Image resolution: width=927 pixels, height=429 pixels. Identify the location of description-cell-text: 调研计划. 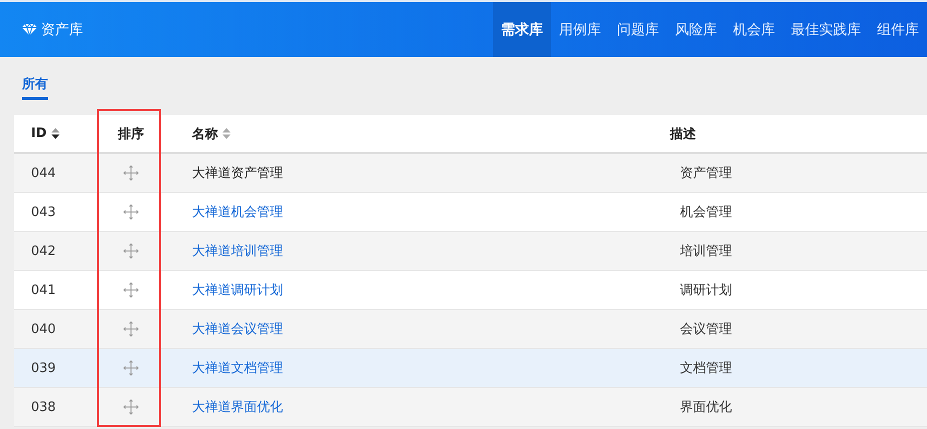
(706, 290).